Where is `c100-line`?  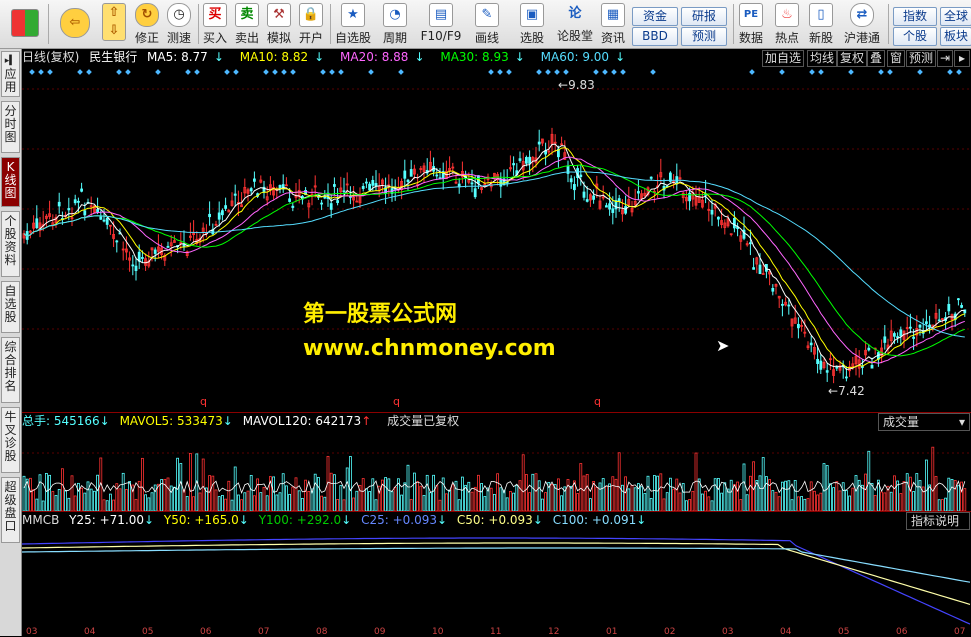 c100-line is located at coordinates (496, 565).